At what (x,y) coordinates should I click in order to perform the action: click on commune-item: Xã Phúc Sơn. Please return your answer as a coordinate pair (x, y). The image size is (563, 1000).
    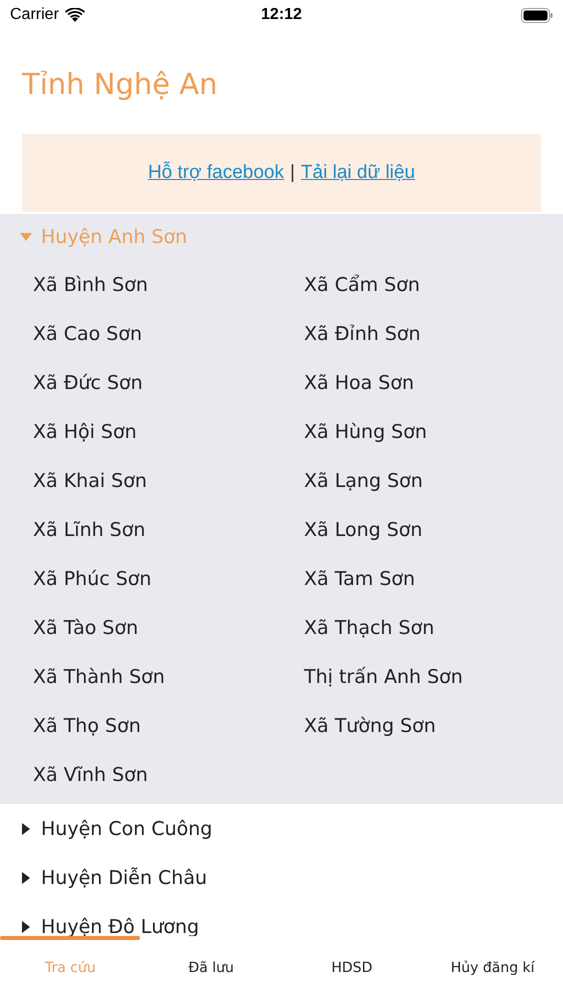
    Looking at the image, I should click on (168, 578).